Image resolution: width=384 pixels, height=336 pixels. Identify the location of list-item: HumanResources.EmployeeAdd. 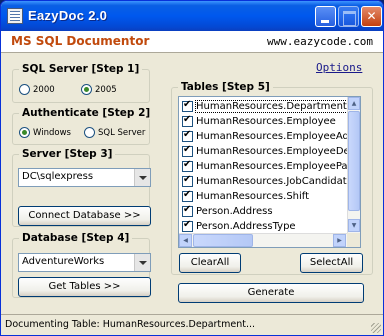
(268, 136).